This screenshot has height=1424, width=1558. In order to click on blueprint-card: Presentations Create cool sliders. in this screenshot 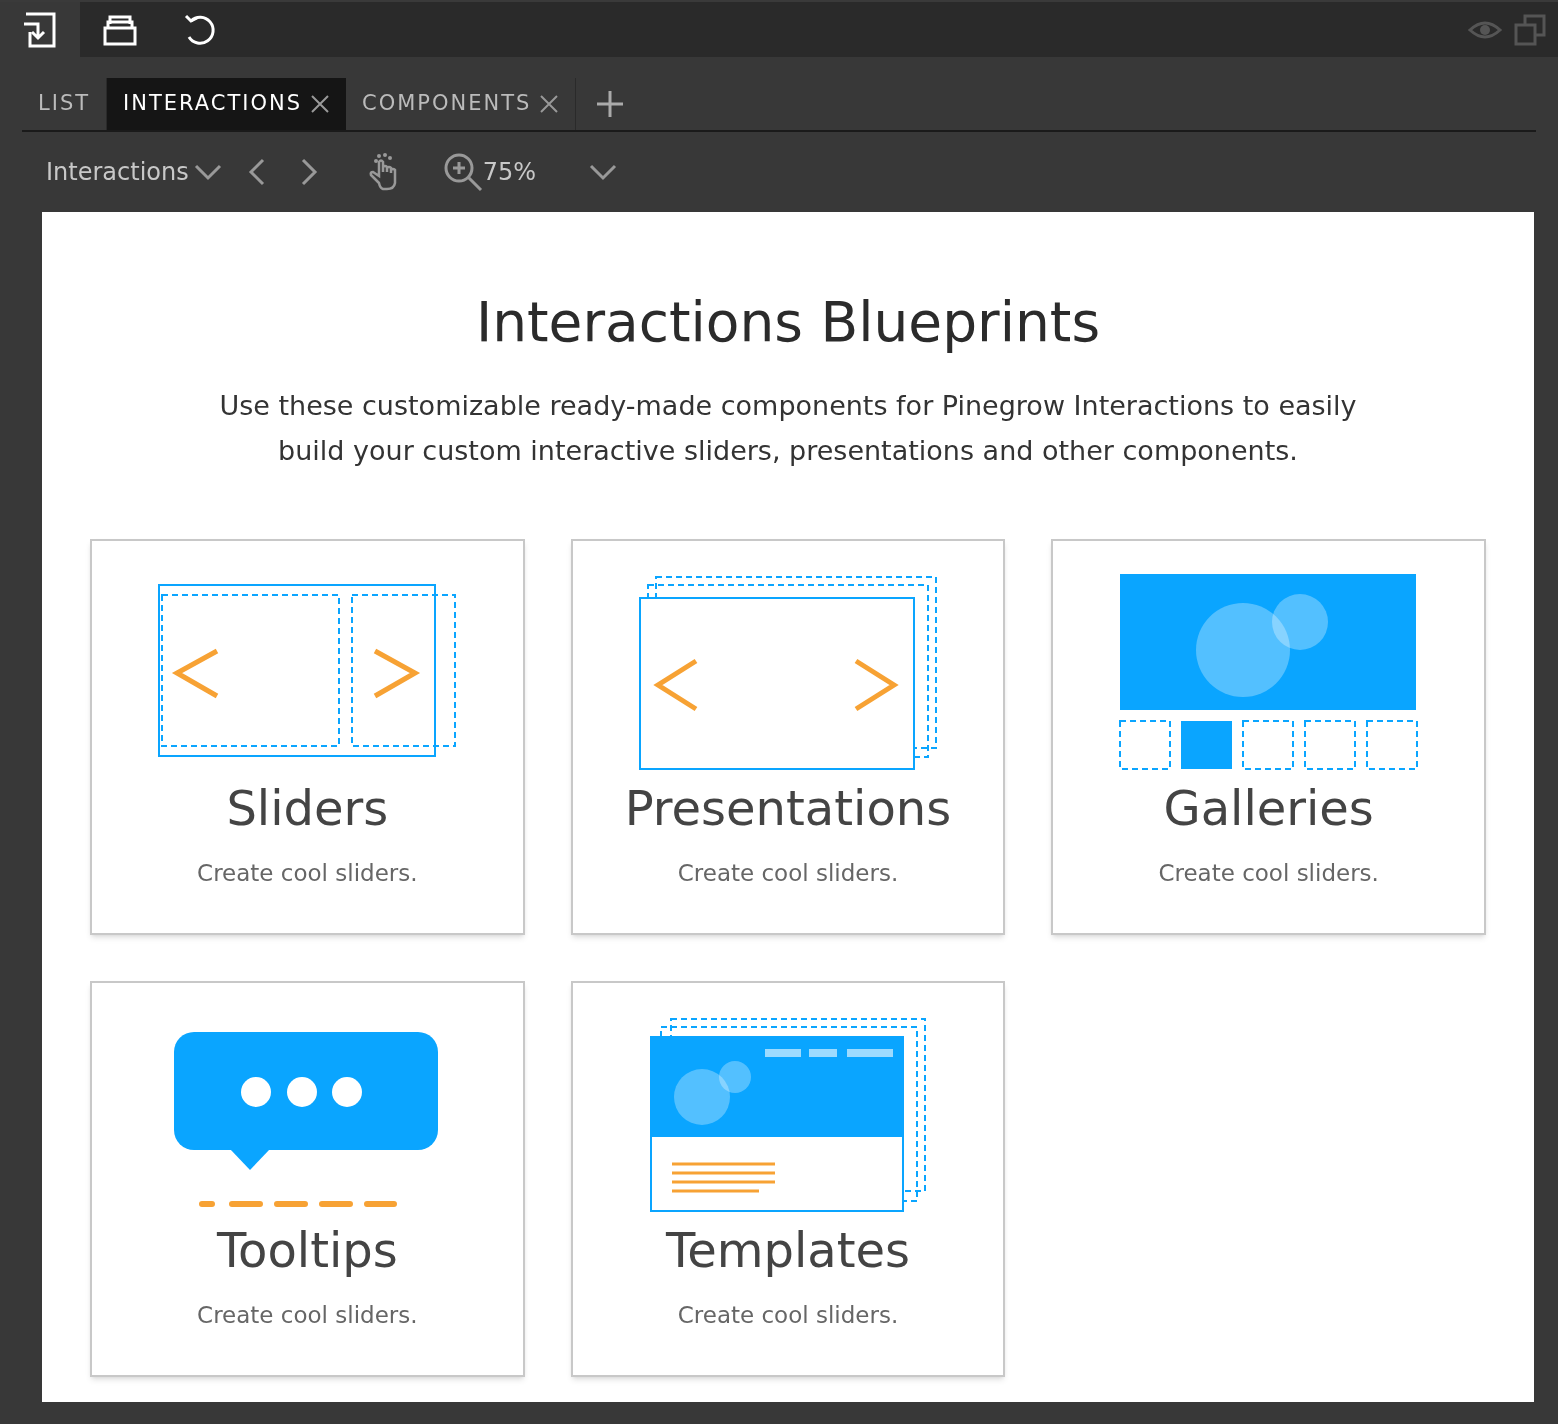, I will do `click(788, 736)`.